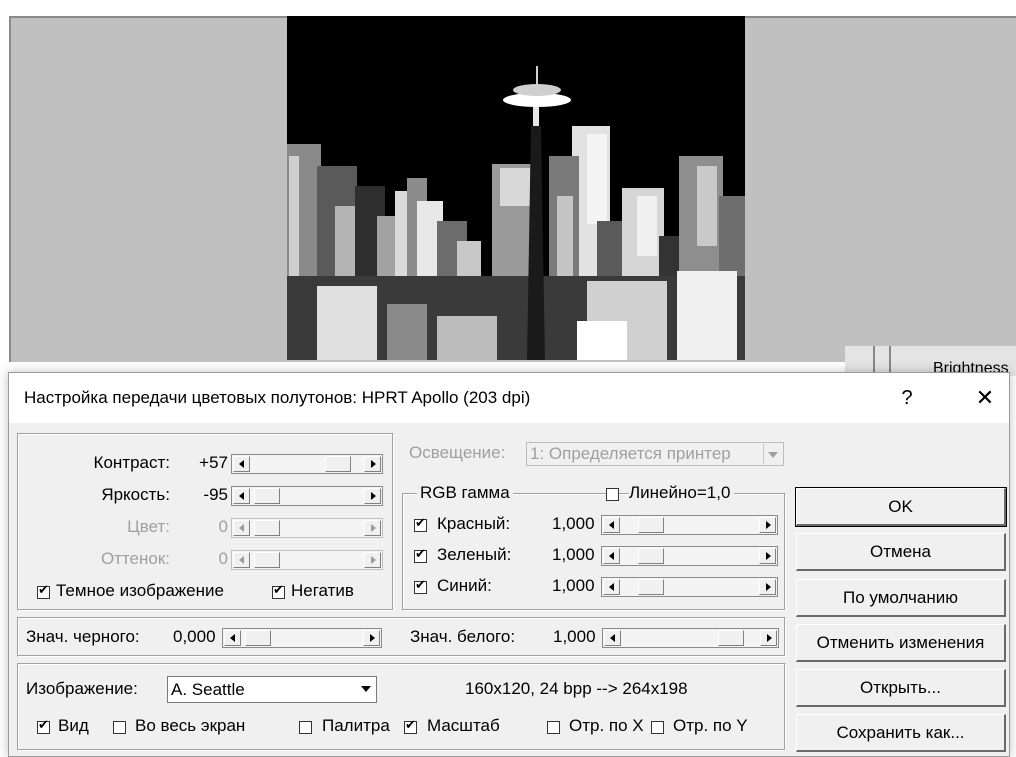 This screenshot has height=757, width=1016. I want to click on white-level-value: 1,000, so click(574, 636).